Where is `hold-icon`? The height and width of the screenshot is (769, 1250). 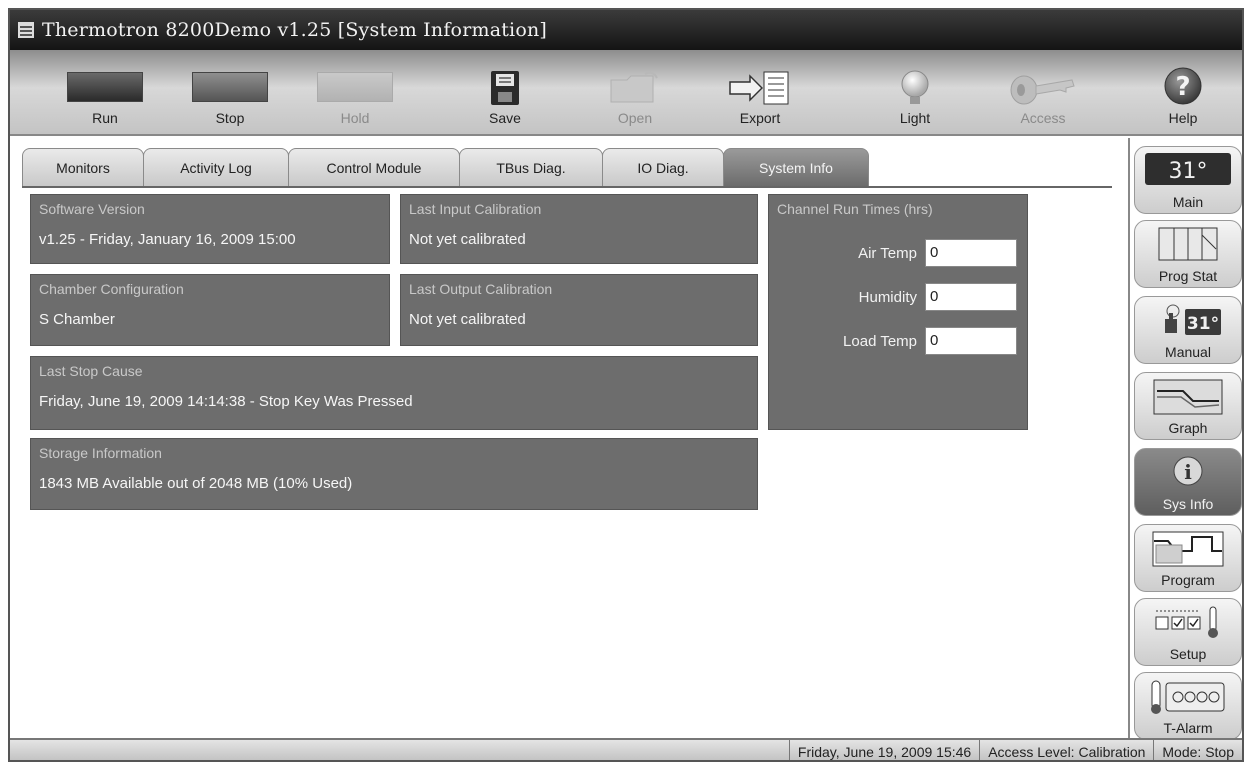
hold-icon is located at coordinates (355, 87).